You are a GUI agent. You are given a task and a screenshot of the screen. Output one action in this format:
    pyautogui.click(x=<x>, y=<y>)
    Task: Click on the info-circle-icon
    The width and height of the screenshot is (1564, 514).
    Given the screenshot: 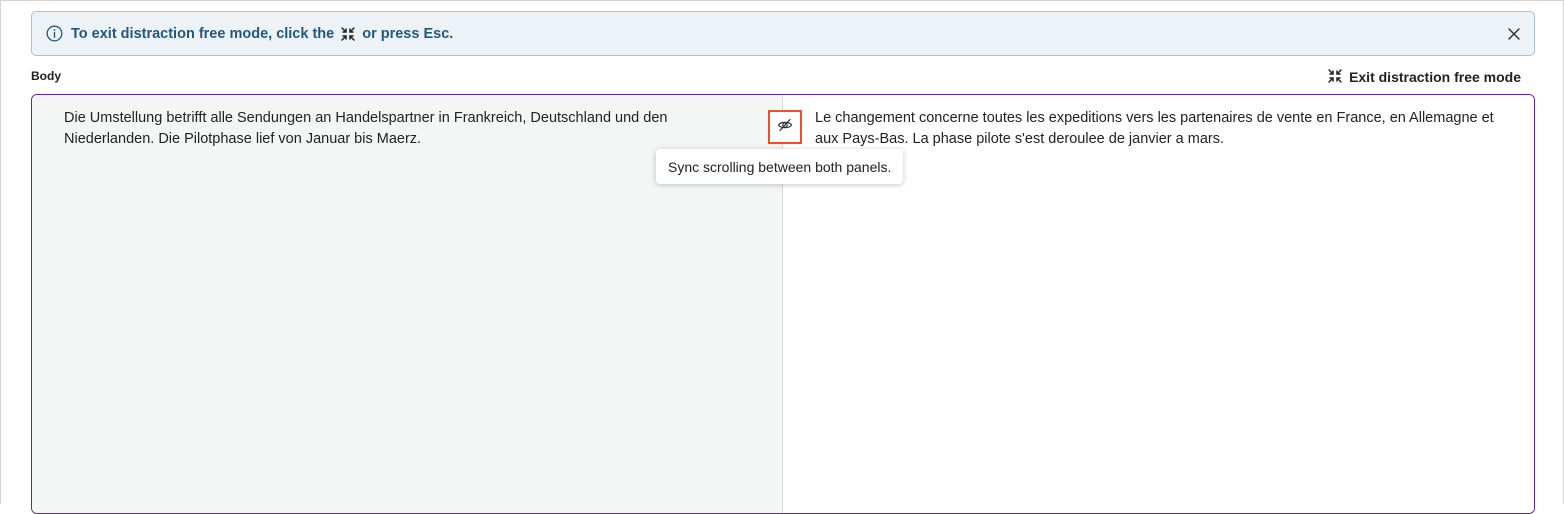 What is the action you would take?
    pyautogui.click(x=54, y=33)
    